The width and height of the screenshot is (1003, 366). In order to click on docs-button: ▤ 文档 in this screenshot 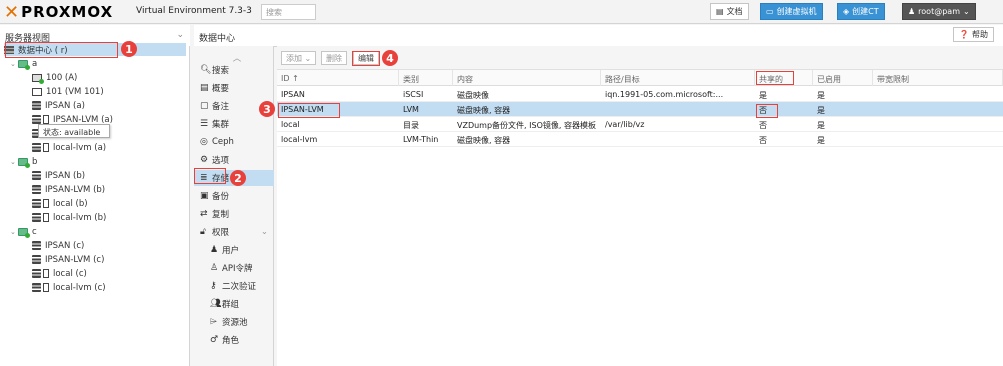, I will do `click(729, 11)`.